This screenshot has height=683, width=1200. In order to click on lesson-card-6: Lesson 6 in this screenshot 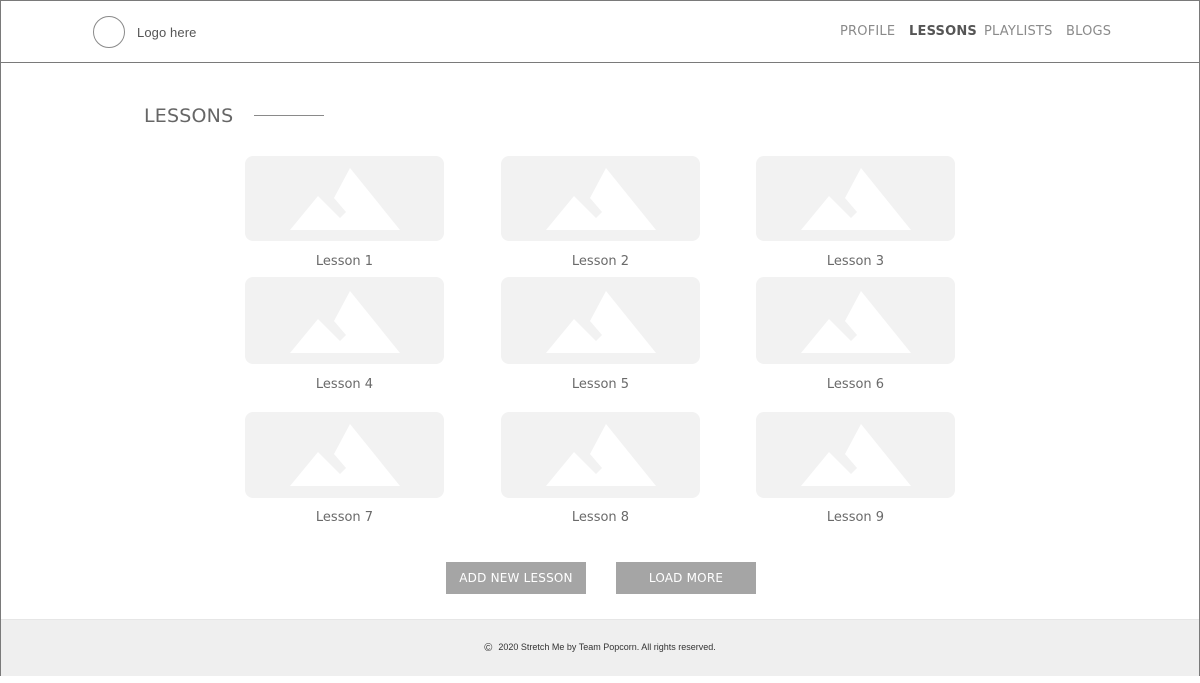, I will do `click(855, 334)`.